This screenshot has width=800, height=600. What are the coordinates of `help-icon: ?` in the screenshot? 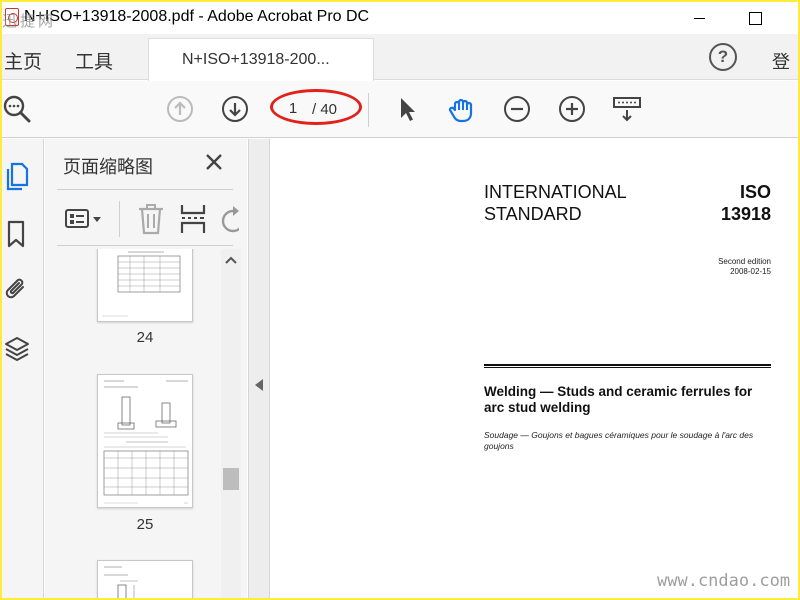 It's located at (723, 57).